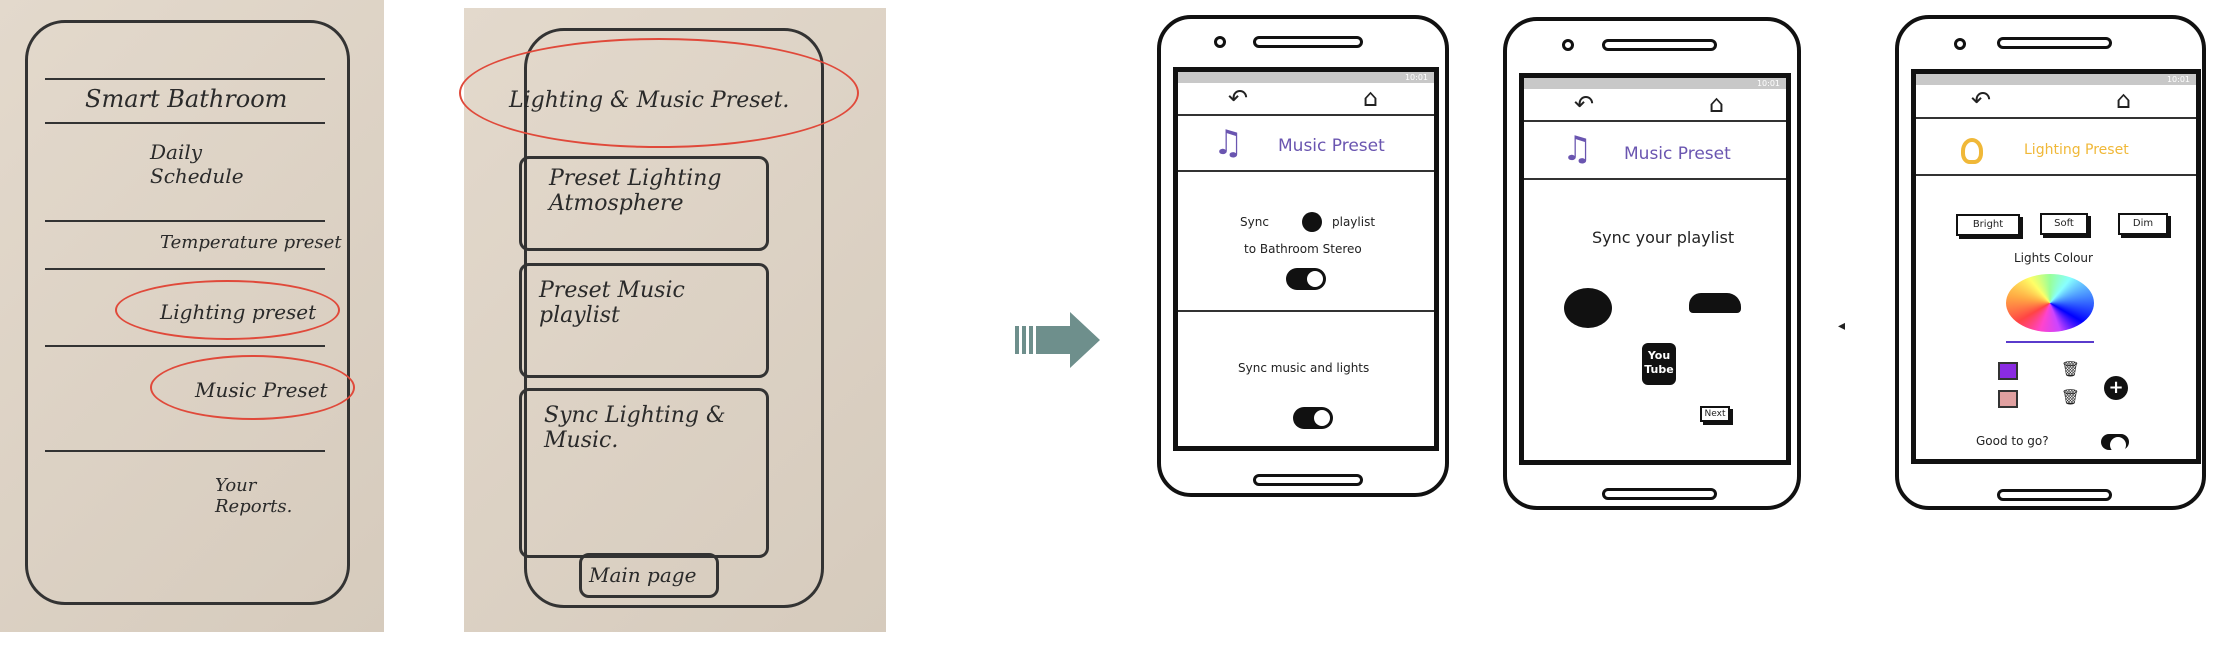 This screenshot has width=2228, height=670. What do you see at coordinates (1057, 340) in the screenshot?
I see `flow-arrow-icon` at bounding box center [1057, 340].